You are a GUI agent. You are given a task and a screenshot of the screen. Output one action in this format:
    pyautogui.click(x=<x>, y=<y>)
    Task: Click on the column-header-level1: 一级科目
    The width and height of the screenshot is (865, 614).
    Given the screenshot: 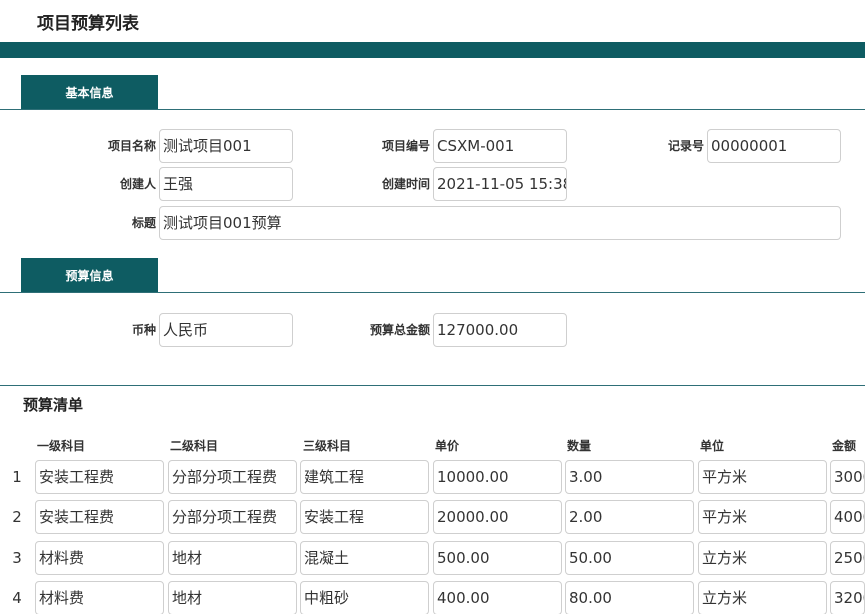 What is the action you would take?
    pyautogui.click(x=61, y=446)
    